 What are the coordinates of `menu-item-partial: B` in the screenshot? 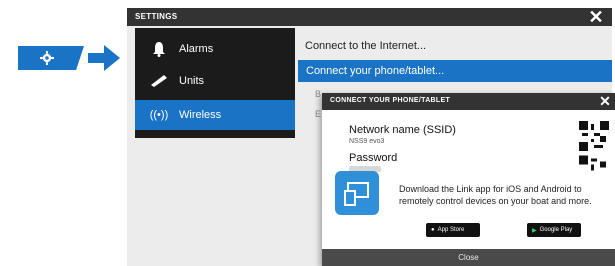 It's located at (318, 94).